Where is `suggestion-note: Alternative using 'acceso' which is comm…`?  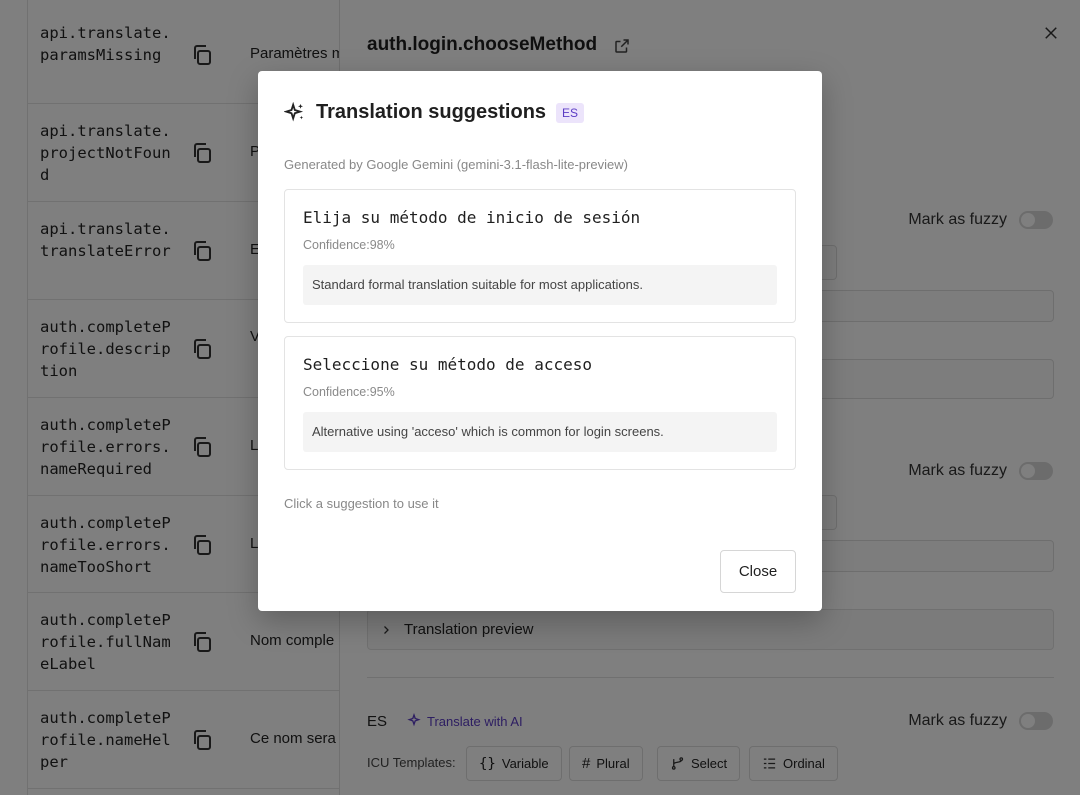 suggestion-note: Alternative using 'acceso' which is comm… is located at coordinates (540, 432).